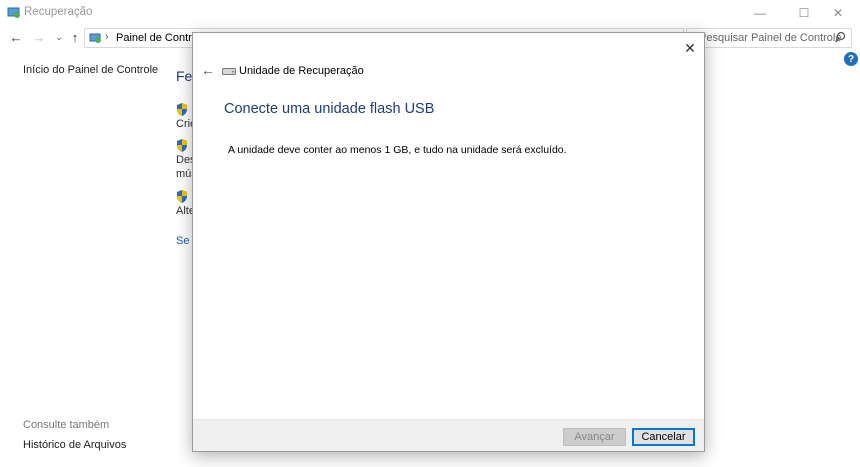 Image resolution: width=860 pixels, height=467 pixels. I want to click on search-input: Pesquisar Painel de Controle, so click(770, 38).